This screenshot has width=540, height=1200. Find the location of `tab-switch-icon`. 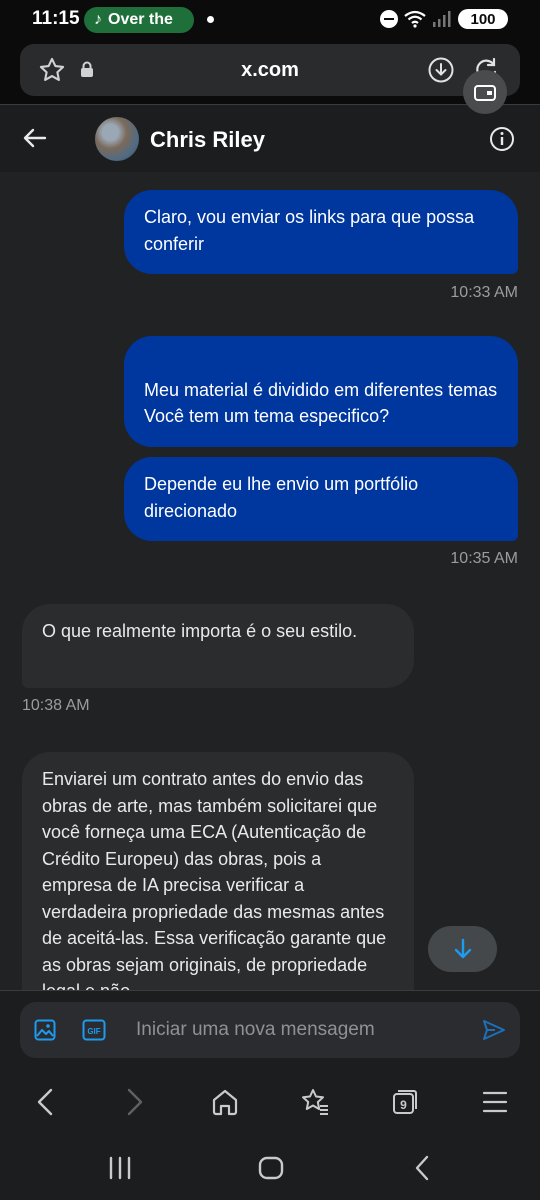

tab-switch-icon is located at coordinates (485, 93).